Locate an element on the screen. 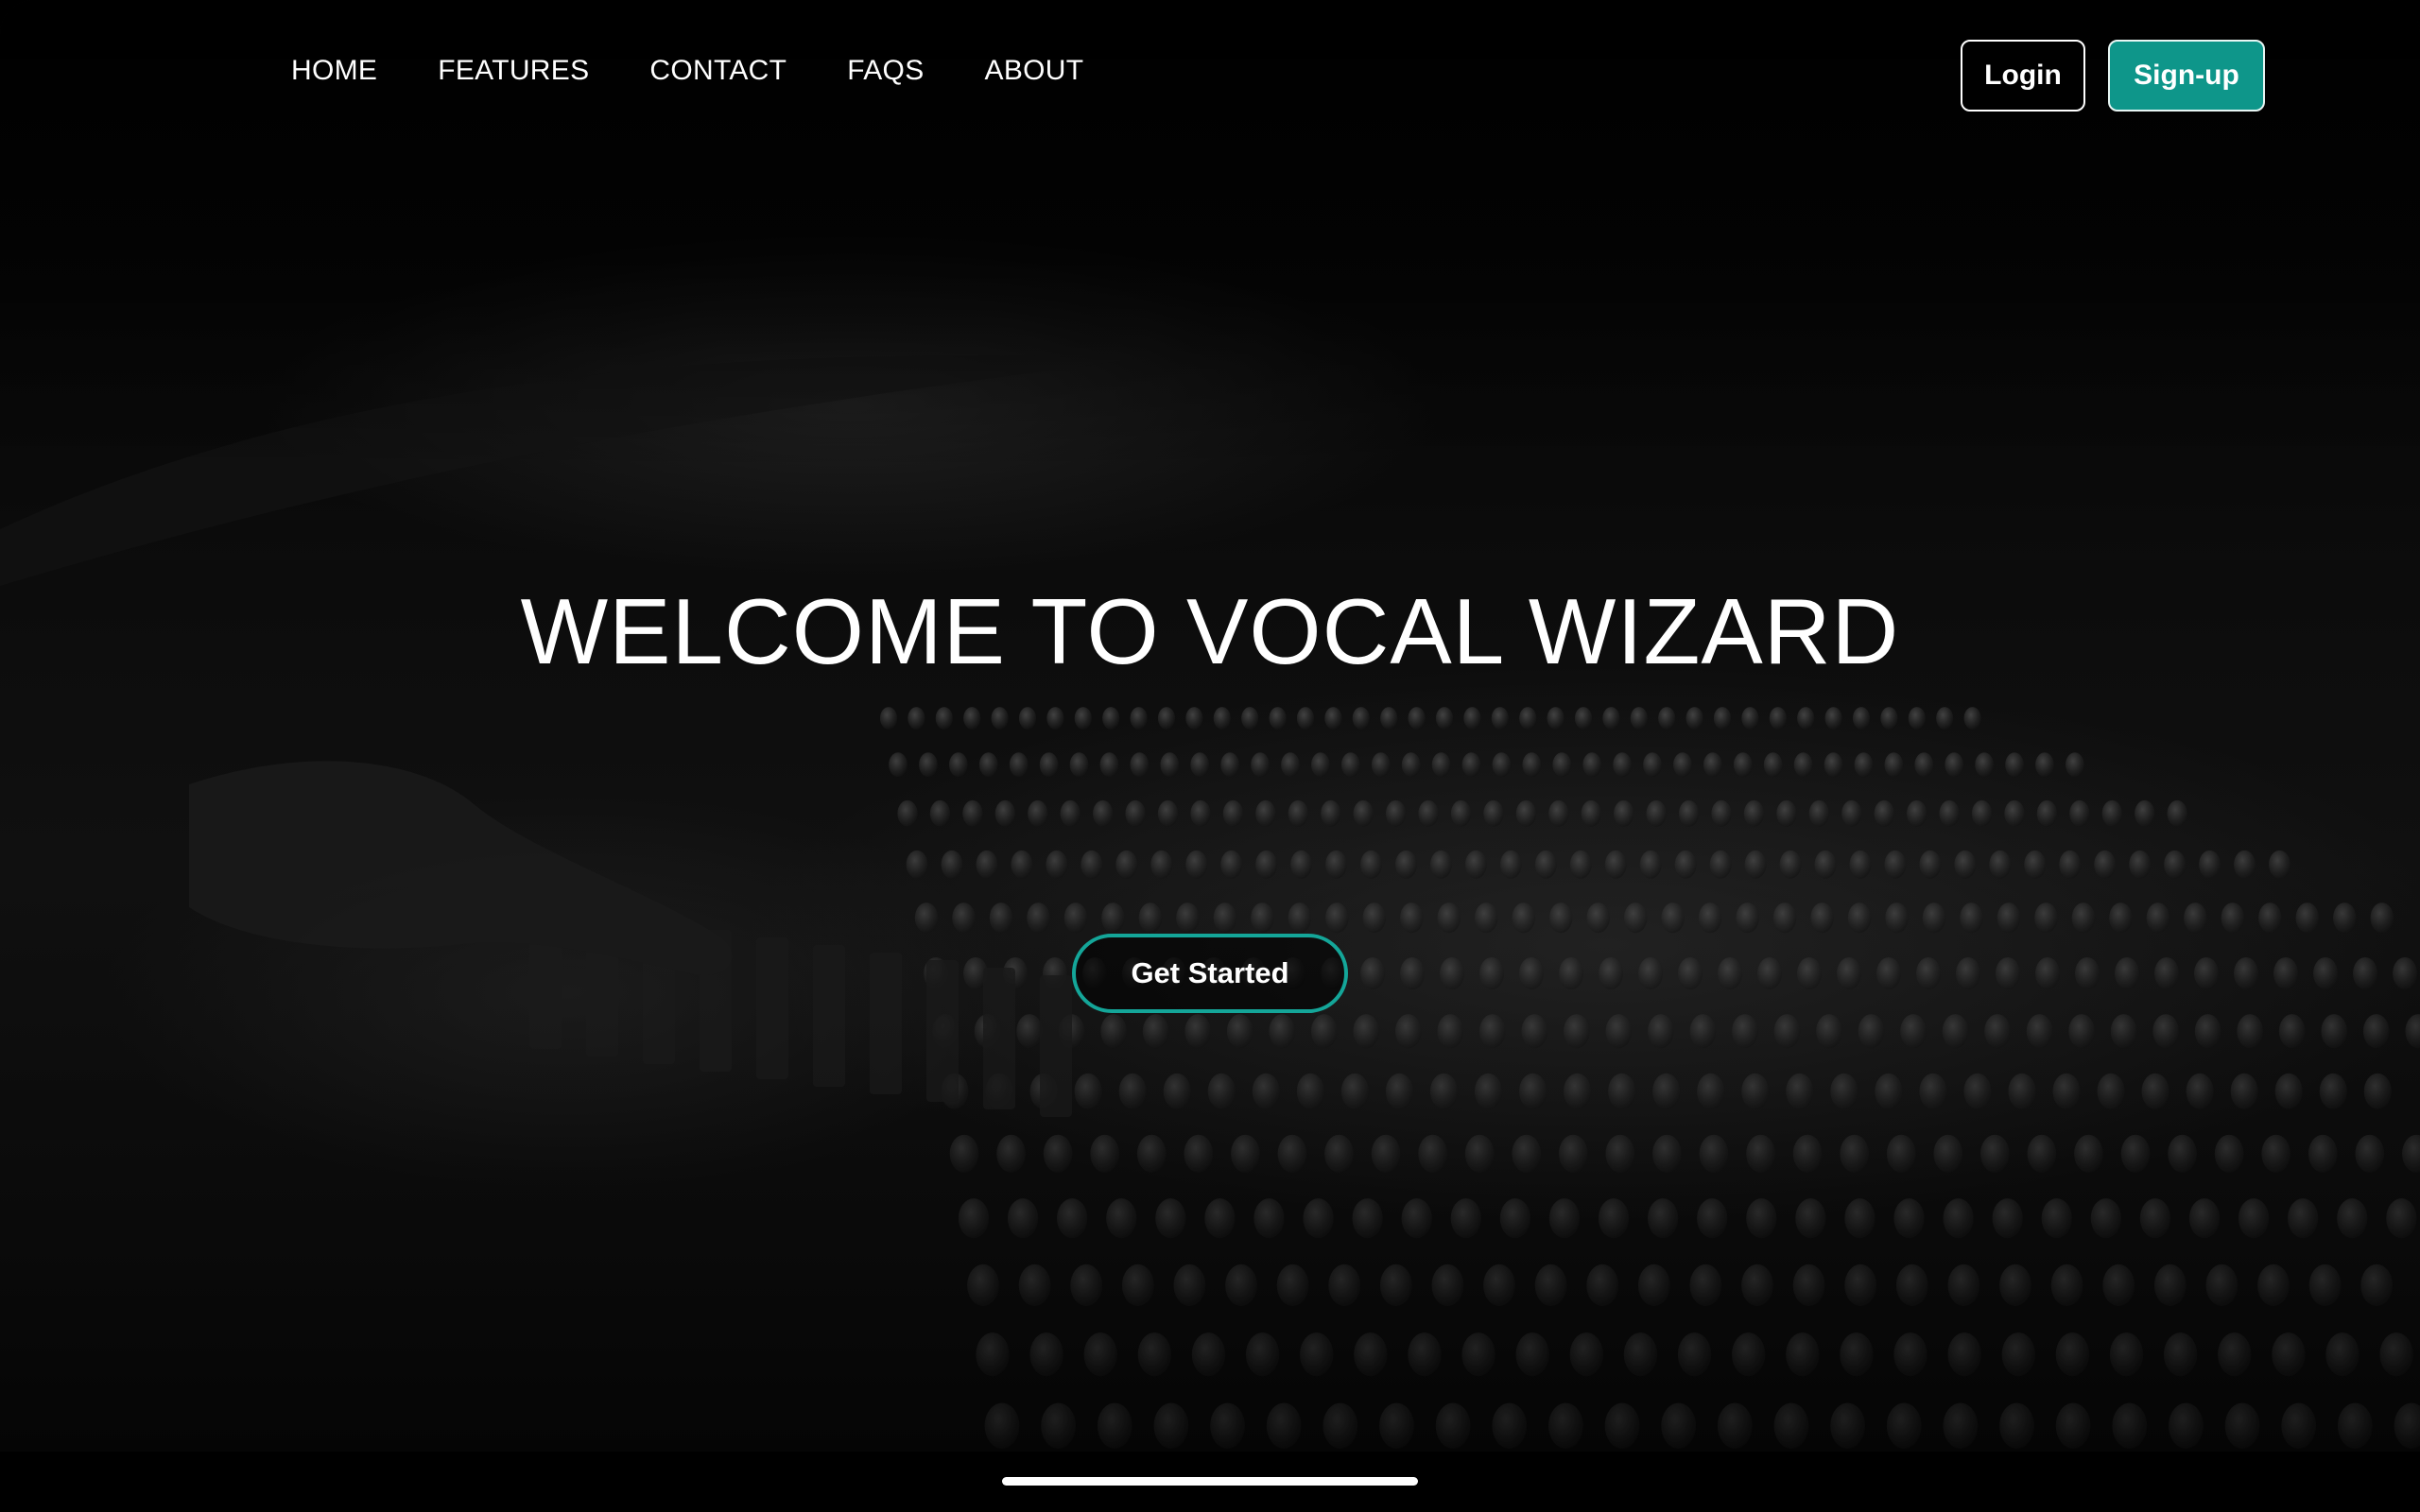  nav-home: HOME is located at coordinates (334, 71).